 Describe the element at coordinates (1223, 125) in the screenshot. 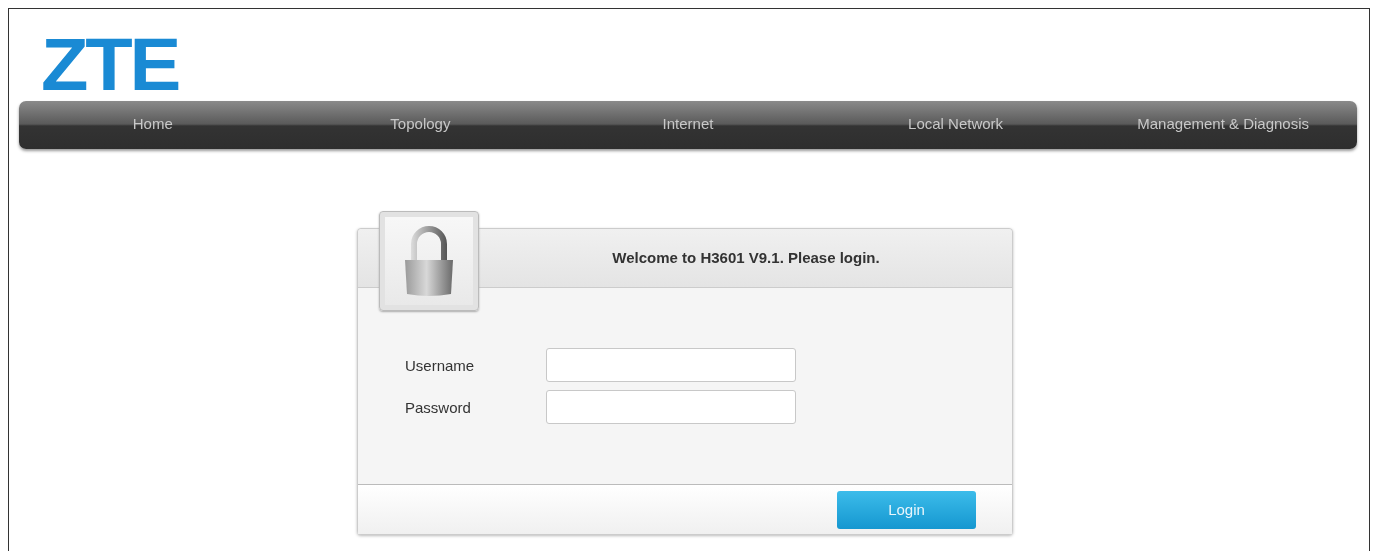

I see `nav-item: Management & Diagnosis` at that location.